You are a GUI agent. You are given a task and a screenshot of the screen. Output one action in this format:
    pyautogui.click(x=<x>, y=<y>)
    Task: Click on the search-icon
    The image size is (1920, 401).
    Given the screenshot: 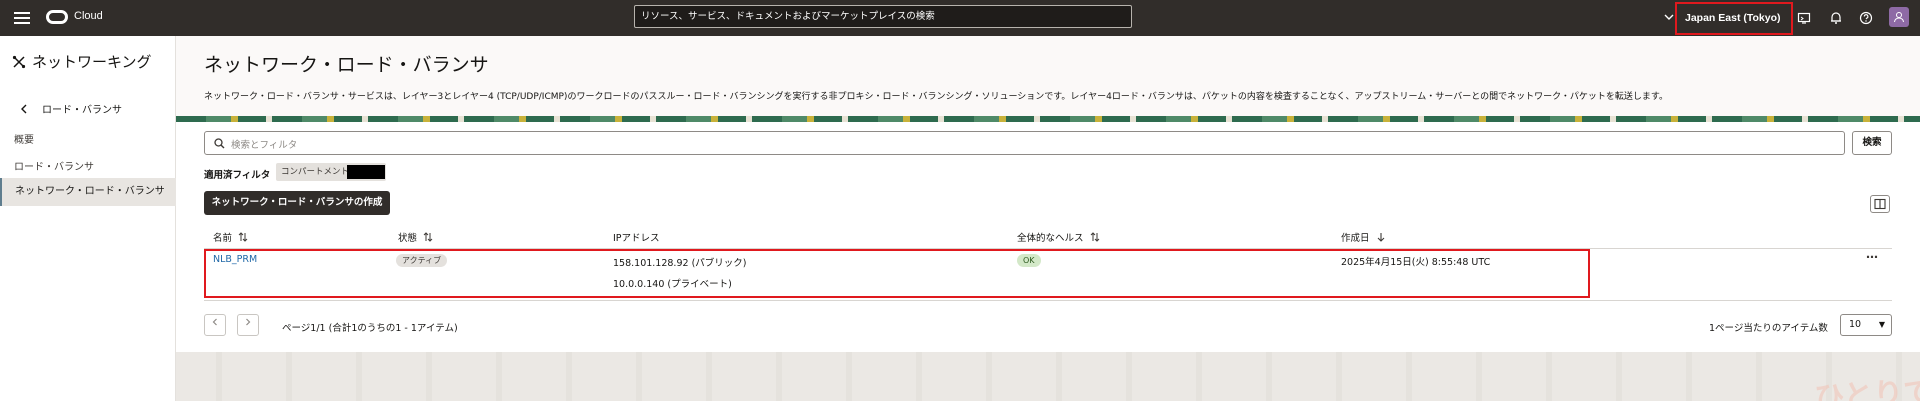 What is the action you would take?
    pyautogui.click(x=219, y=143)
    